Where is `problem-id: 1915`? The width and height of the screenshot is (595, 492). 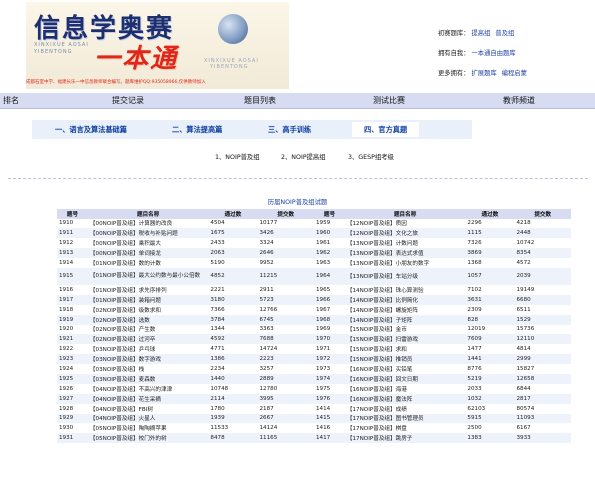
problem-id: 1915 is located at coordinates (72, 276).